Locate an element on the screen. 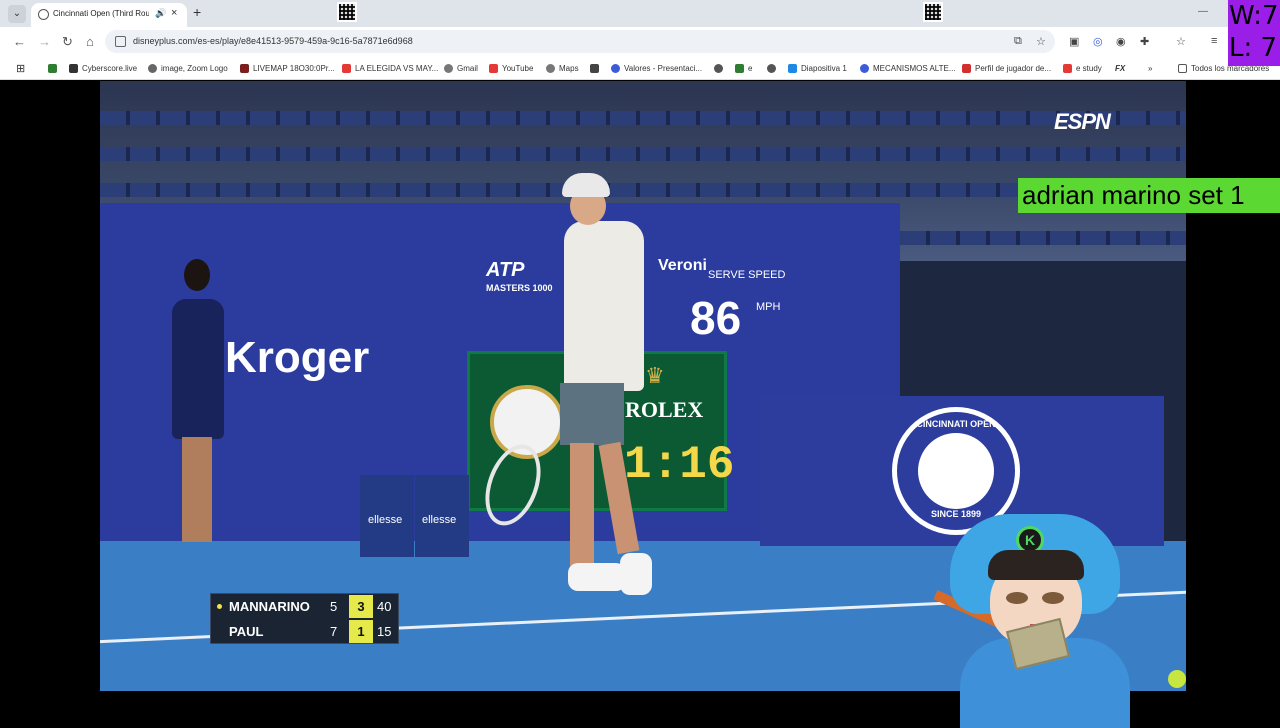  home-icon: ⌂ is located at coordinates (90, 41).